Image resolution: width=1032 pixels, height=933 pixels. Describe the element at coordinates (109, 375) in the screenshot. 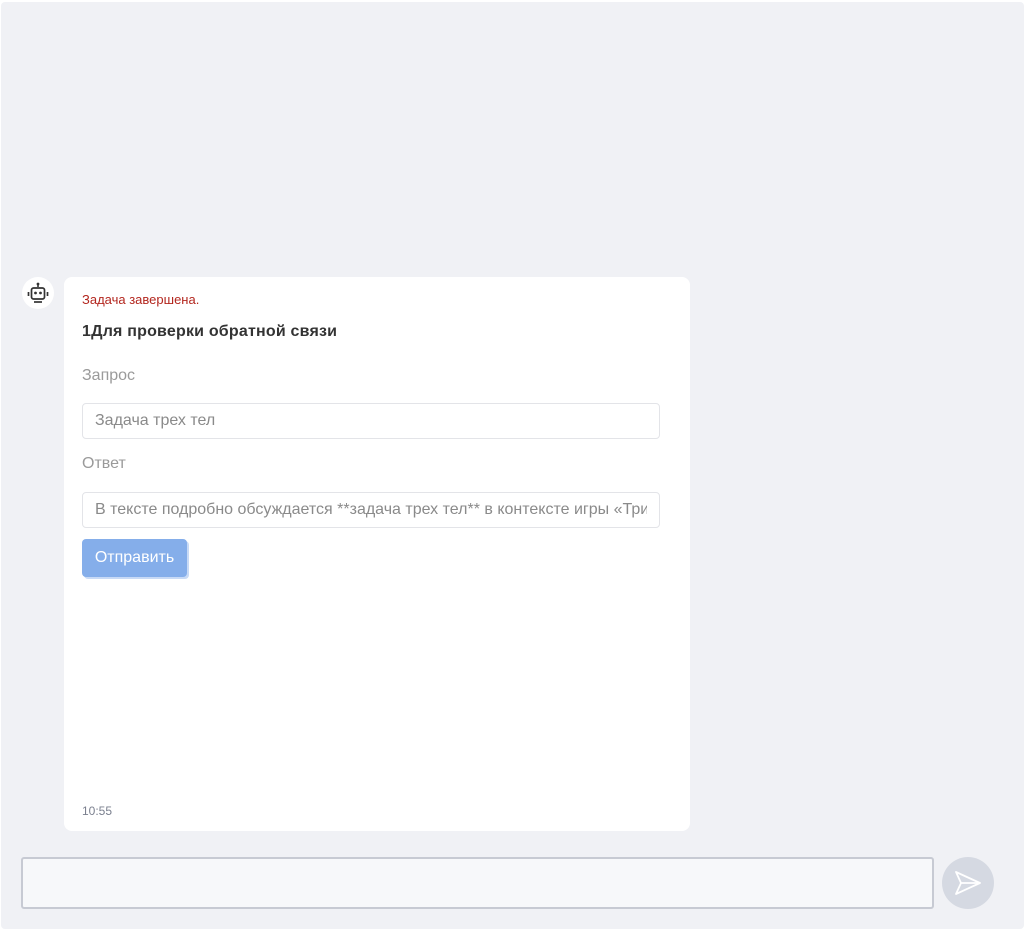

I see `query-label: Запрос` at that location.